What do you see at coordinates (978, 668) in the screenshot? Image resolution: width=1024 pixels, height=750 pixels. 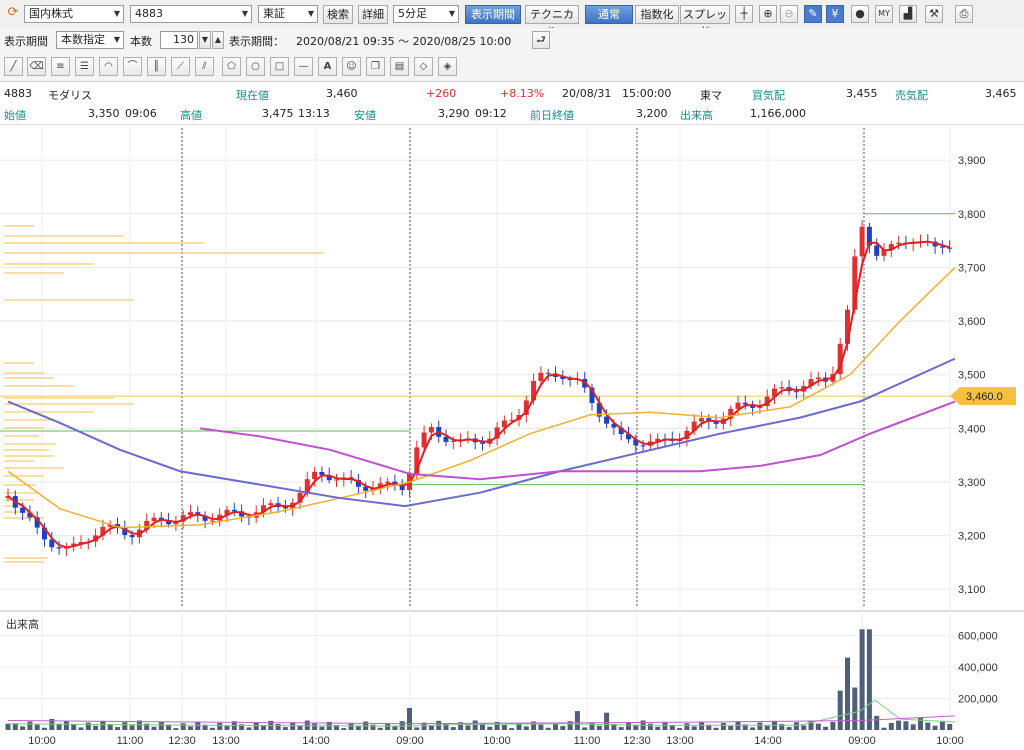 I see `volume-tick-label: 400,000` at bounding box center [978, 668].